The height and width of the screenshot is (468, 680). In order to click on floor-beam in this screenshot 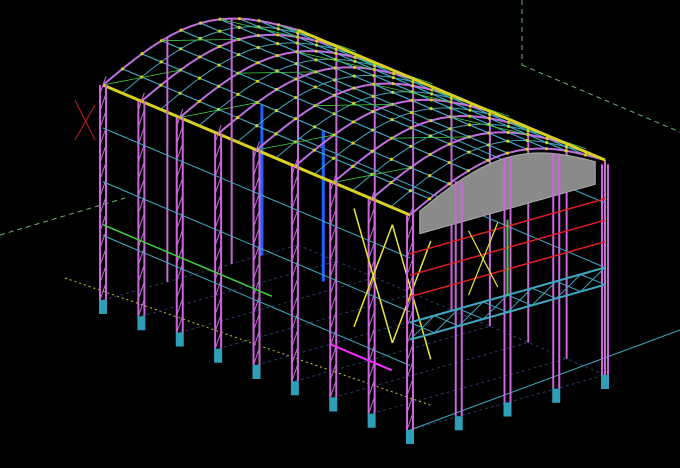, I will do `click(361, 357)`.